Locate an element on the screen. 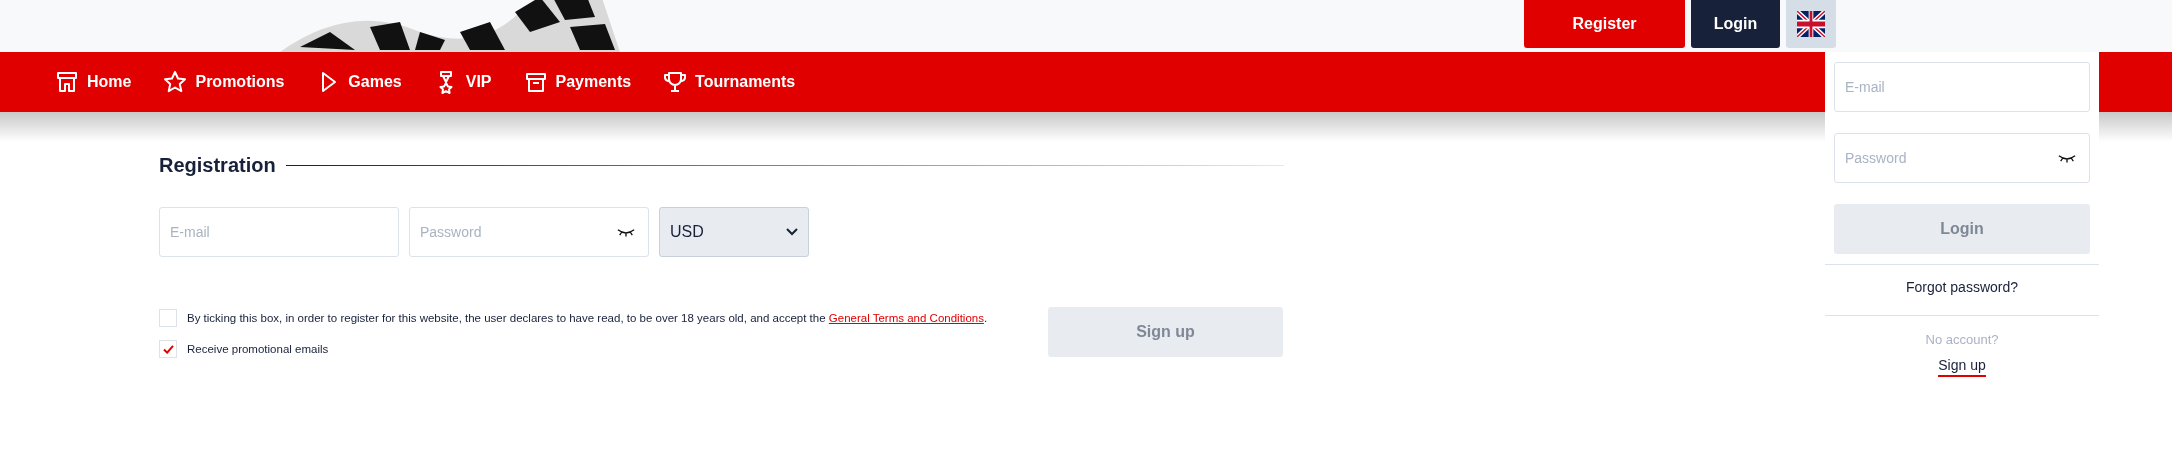  uk-flag-icon is located at coordinates (1811, 24).